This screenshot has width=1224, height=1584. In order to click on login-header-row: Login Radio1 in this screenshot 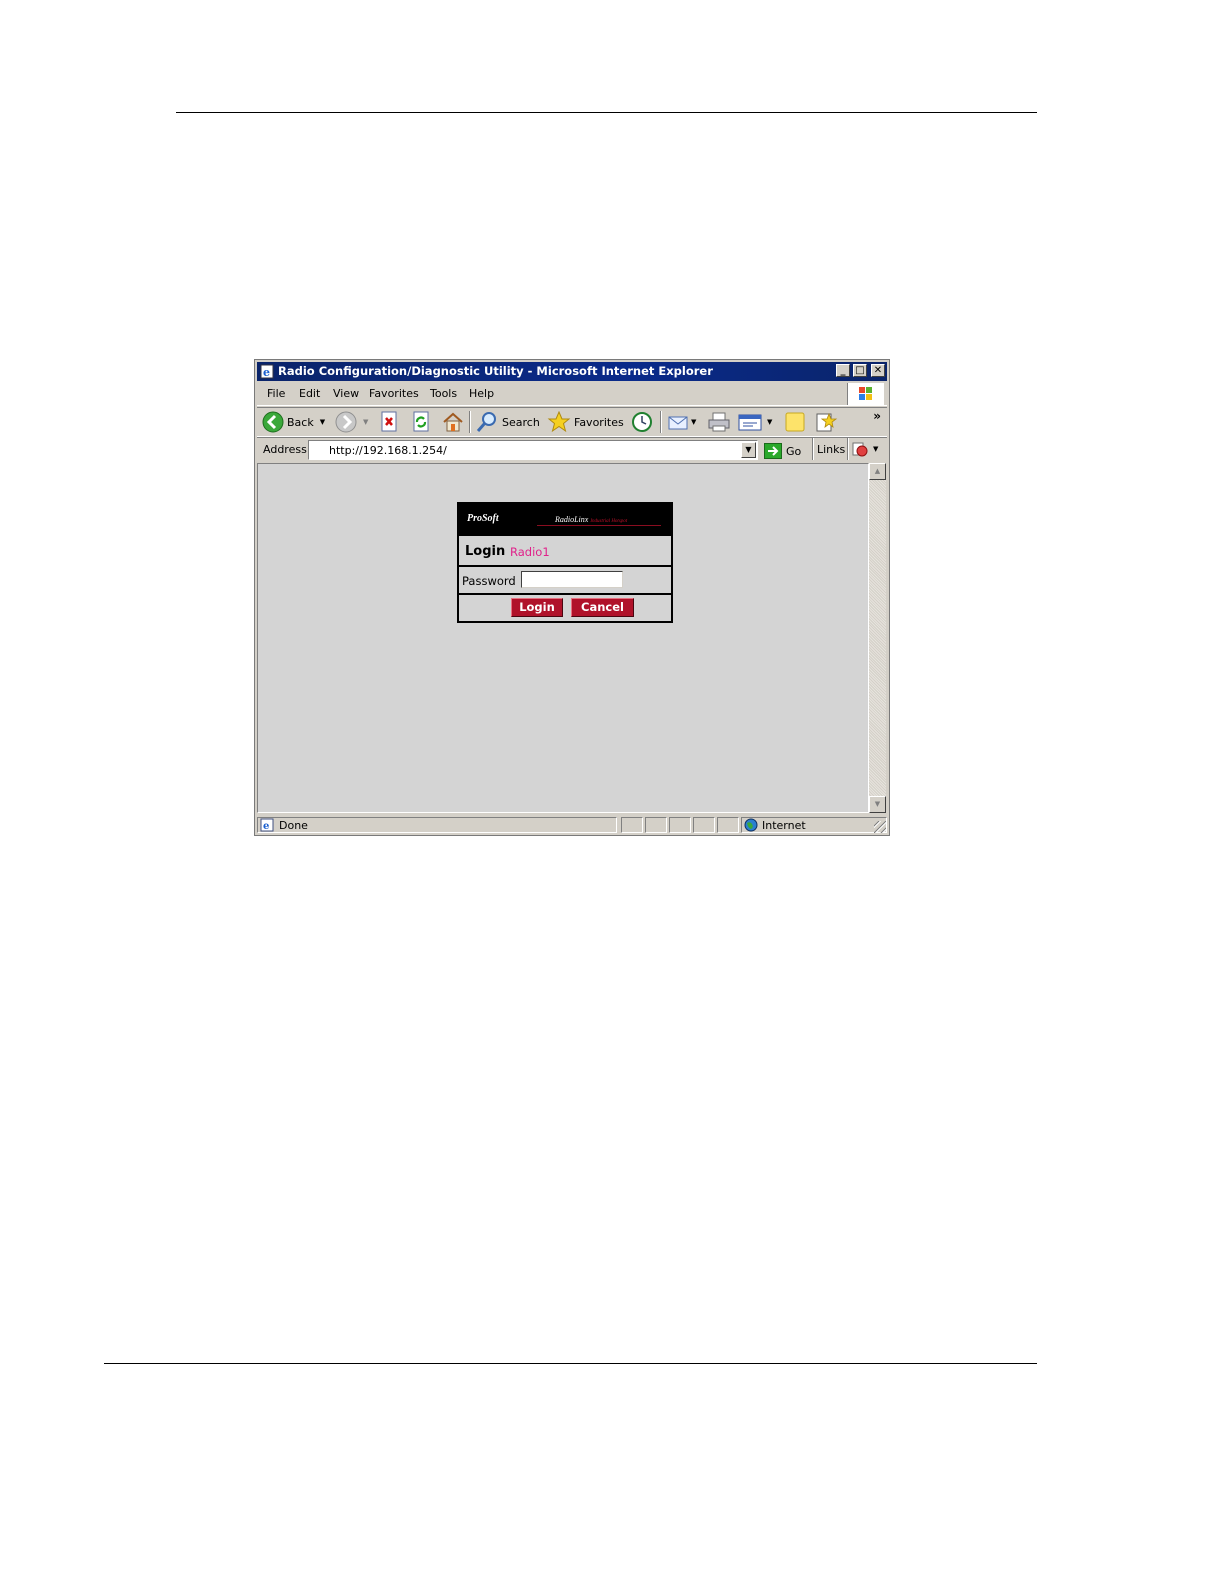, I will do `click(565, 551)`.